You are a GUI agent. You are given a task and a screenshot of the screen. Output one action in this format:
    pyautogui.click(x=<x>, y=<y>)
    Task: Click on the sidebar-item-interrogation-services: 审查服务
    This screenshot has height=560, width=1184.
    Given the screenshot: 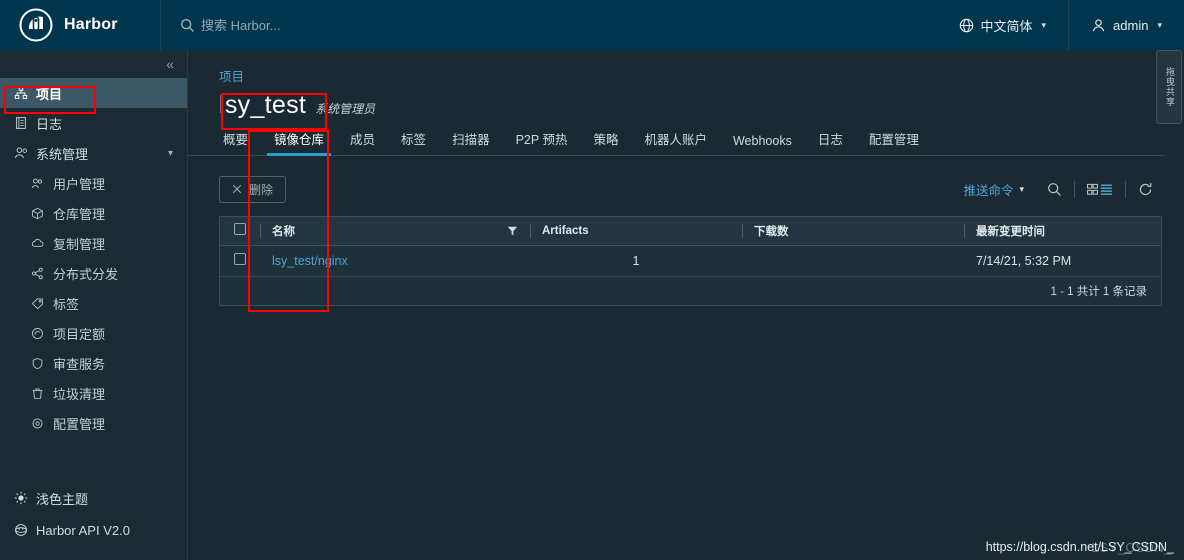 What is the action you would take?
    pyautogui.click(x=93, y=363)
    